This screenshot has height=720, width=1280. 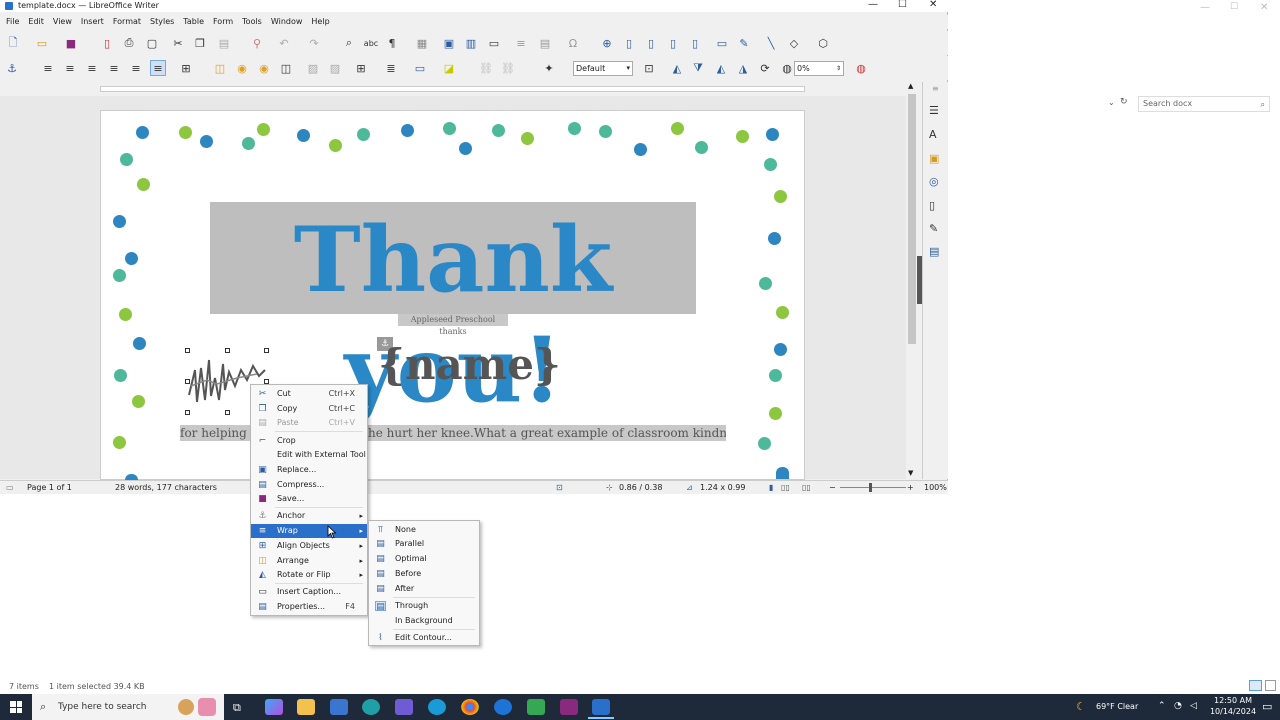 What do you see at coordinates (309, 607) in the screenshot?
I see `menu-item-properties: ▤ Properties... F4` at bounding box center [309, 607].